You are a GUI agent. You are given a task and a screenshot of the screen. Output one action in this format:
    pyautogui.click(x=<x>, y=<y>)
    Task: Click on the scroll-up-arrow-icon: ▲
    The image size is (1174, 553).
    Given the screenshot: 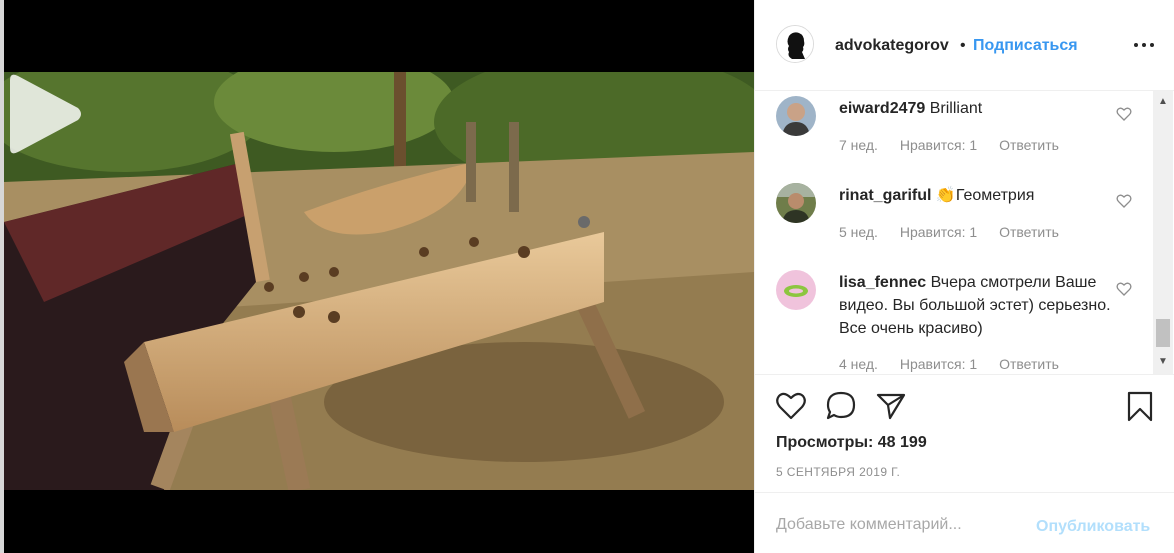 What is the action you would take?
    pyautogui.click(x=1163, y=101)
    